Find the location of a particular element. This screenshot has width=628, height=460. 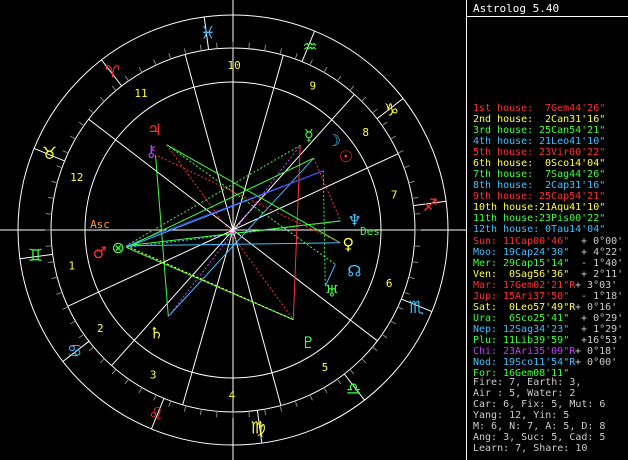

planet-row: Chi: 23Ari35'09"R + 0°18' is located at coordinates (545, 351).